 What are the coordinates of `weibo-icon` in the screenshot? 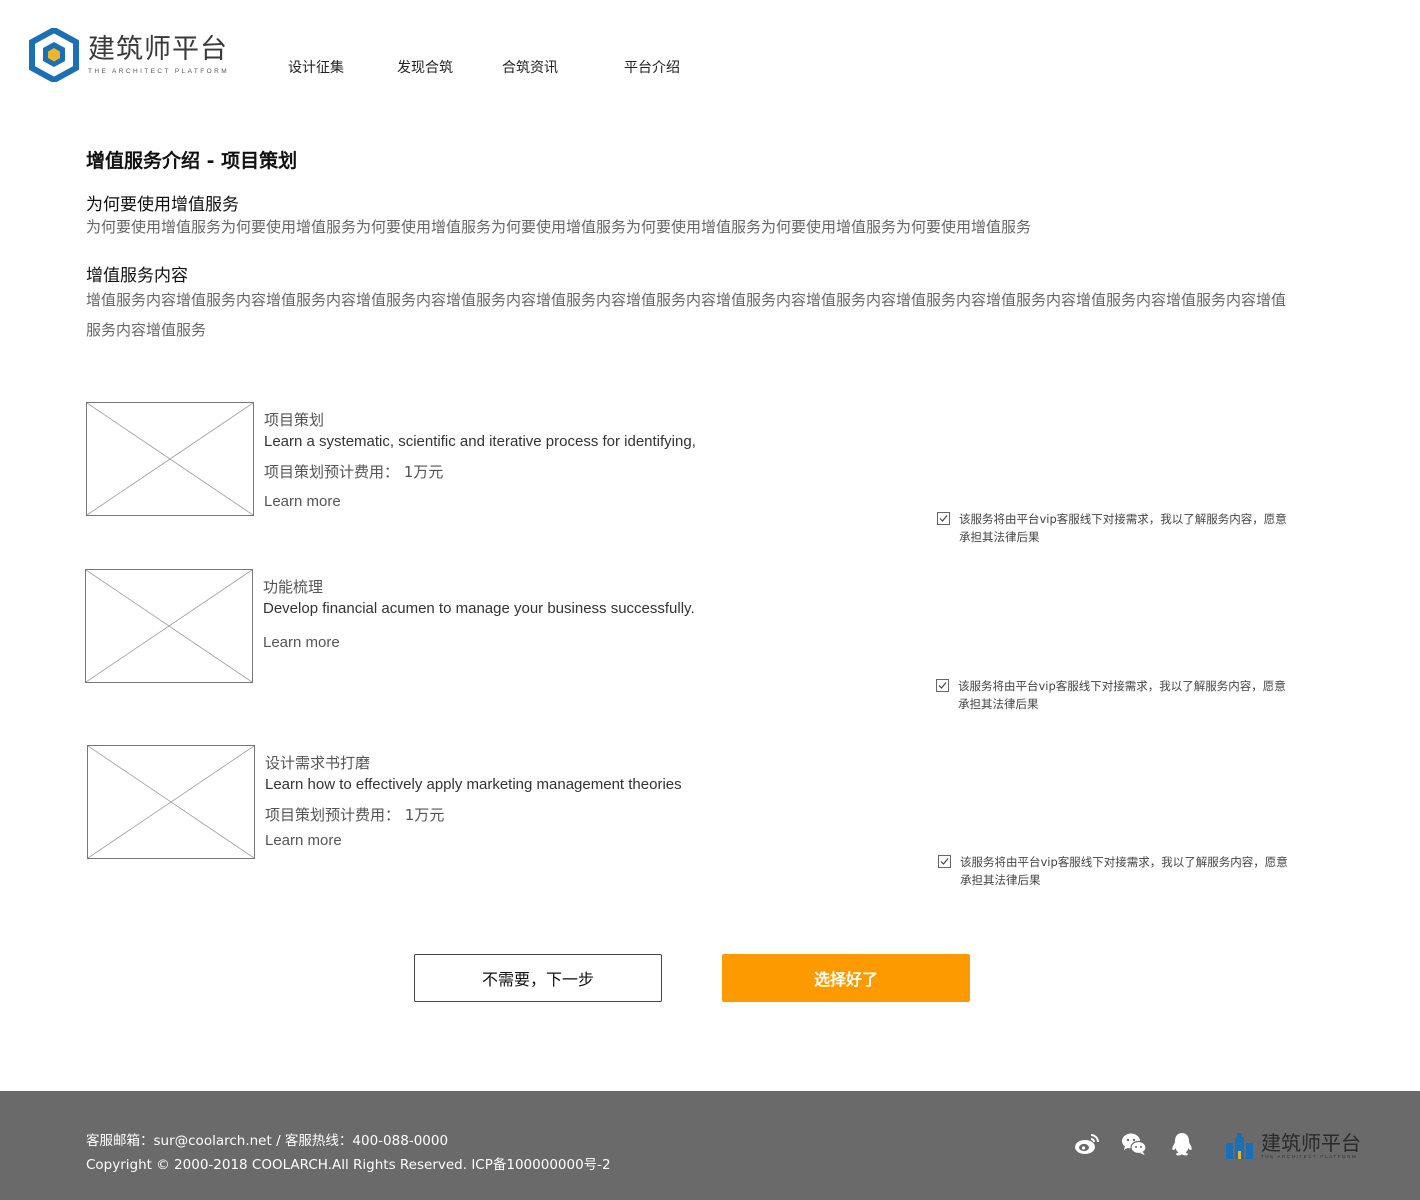 It's located at (1087, 1144).